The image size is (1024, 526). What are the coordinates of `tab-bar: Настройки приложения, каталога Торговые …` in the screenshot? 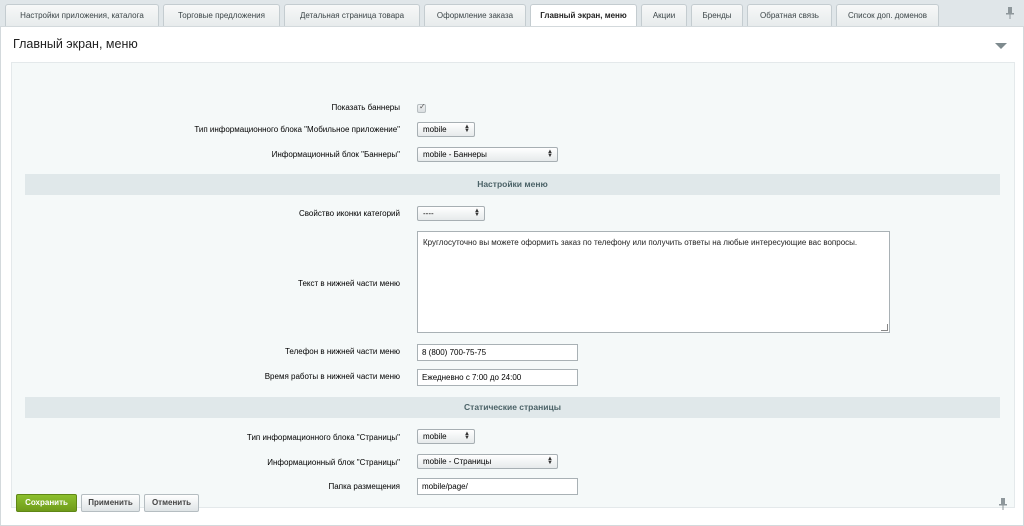 It's located at (512, 14).